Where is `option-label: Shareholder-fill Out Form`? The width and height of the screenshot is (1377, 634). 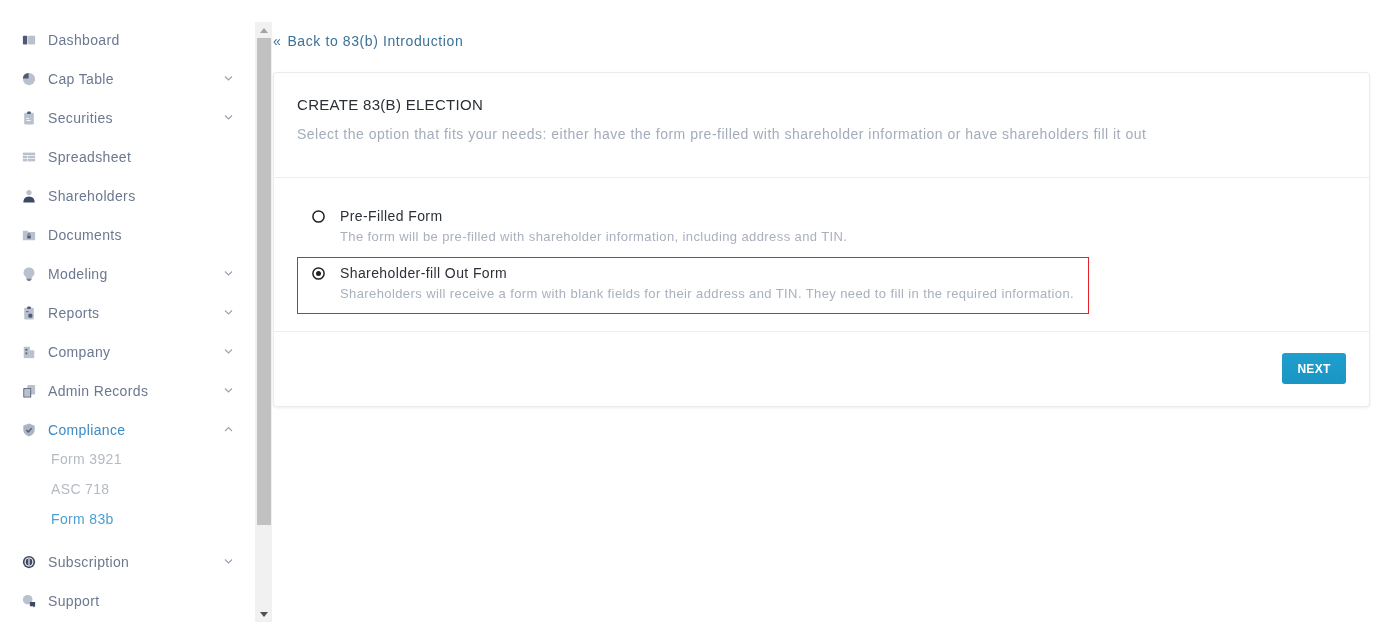
option-label: Shareholder-fill Out Form is located at coordinates (707, 273).